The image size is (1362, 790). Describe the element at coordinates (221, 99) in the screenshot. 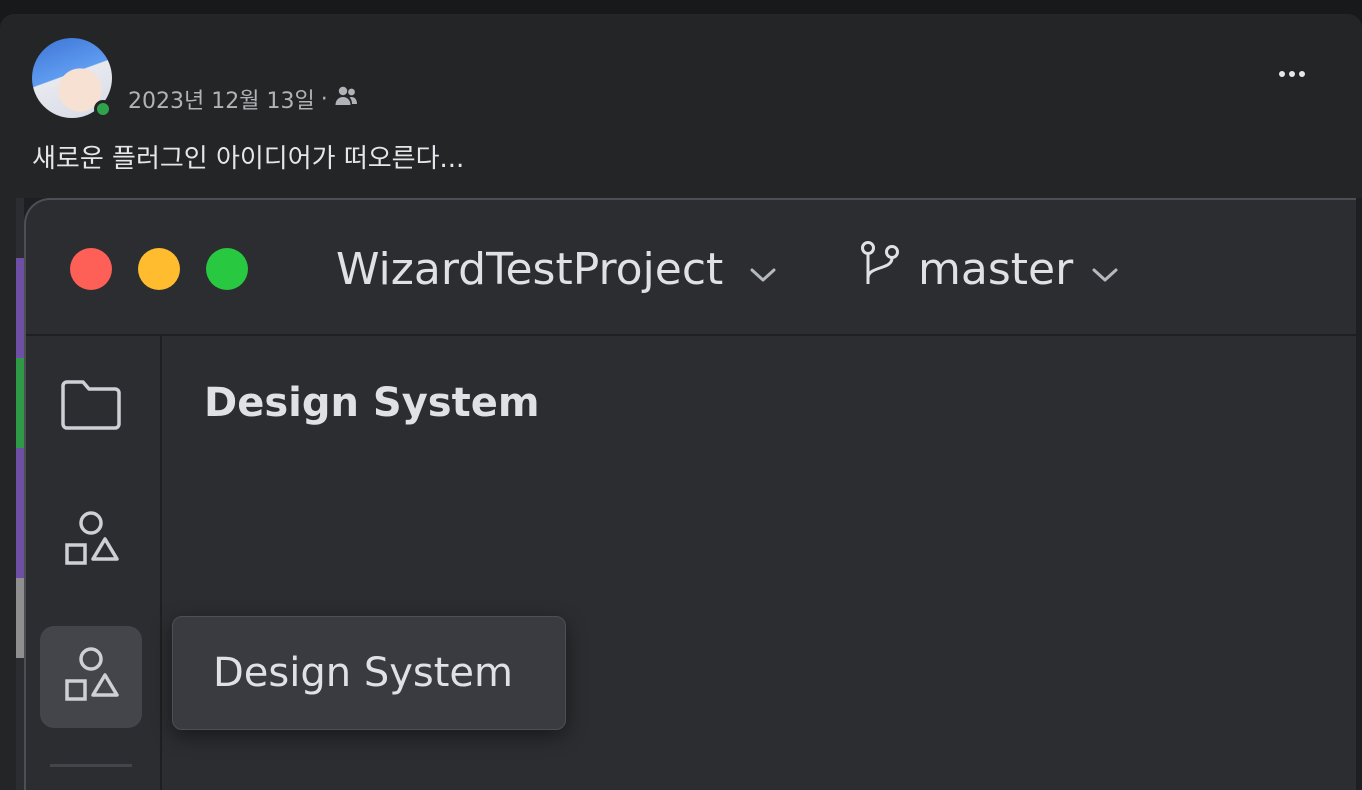

I see `post-date: 2023년 12월 13일` at that location.